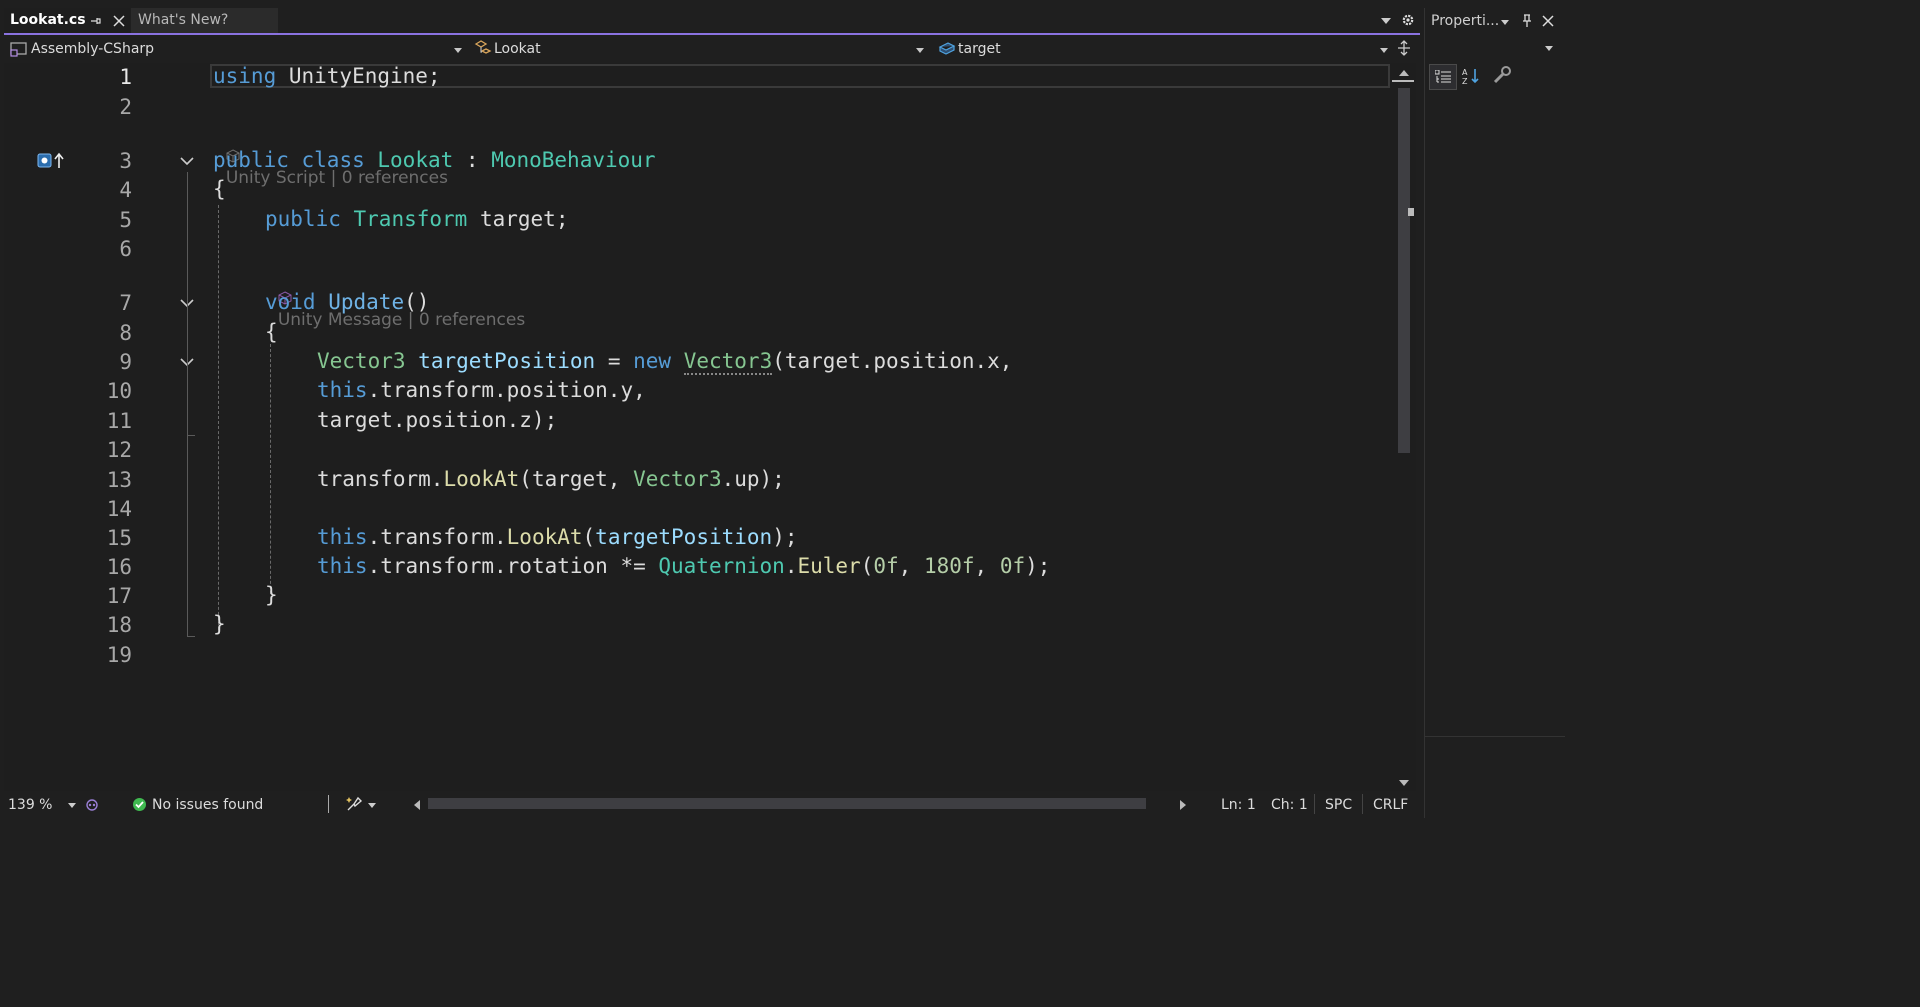  Describe the element at coordinates (93, 49) in the screenshot. I see `project-dropdown-label: Assembly-CSharp` at that location.